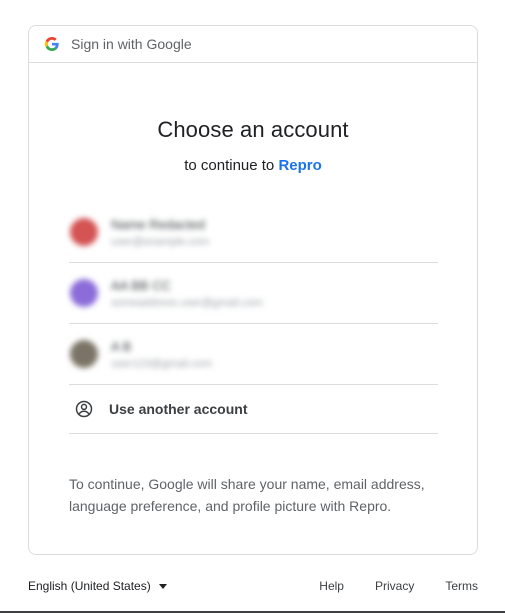  I want to click on terms-link: Terms, so click(461, 586).